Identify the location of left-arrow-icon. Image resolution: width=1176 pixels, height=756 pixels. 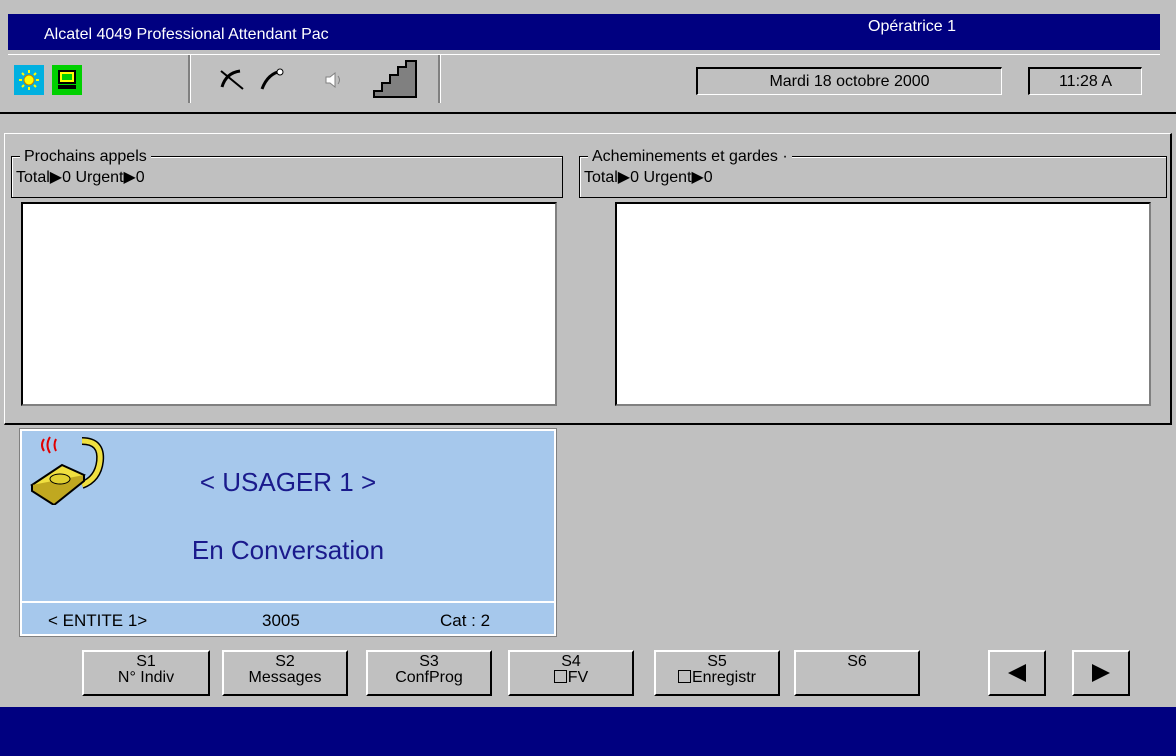
(1017, 673).